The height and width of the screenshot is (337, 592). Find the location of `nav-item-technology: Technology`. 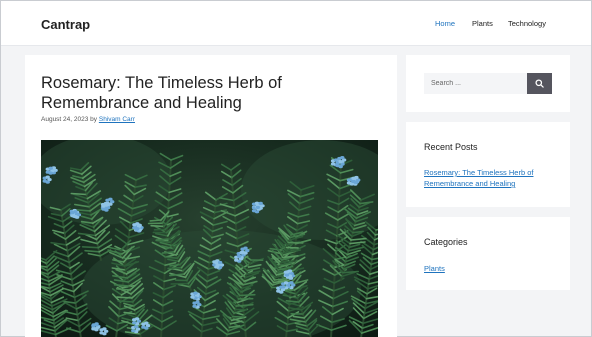

nav-item-technology: Technology is located at coordinates (527, 23).